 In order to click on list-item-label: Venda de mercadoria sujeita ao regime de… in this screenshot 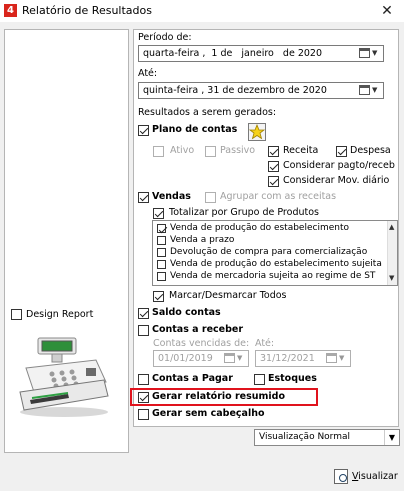, I will do `click(273, 276)`.